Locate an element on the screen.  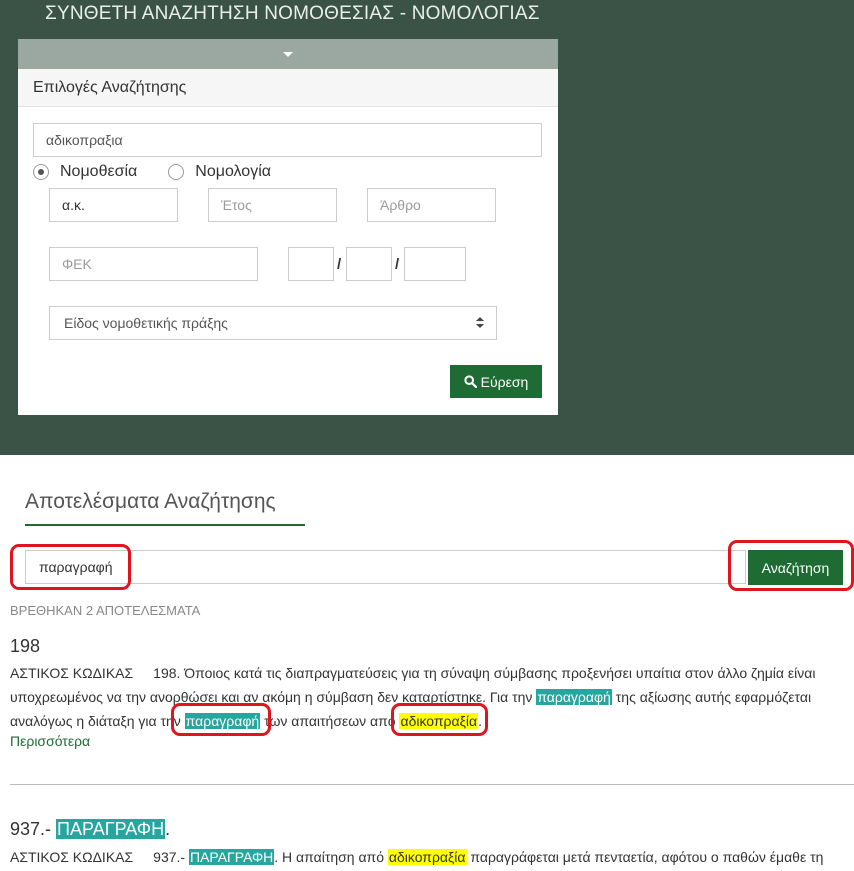
radio-case-law-label: Νομολογία is located at coordinates (233, 172).